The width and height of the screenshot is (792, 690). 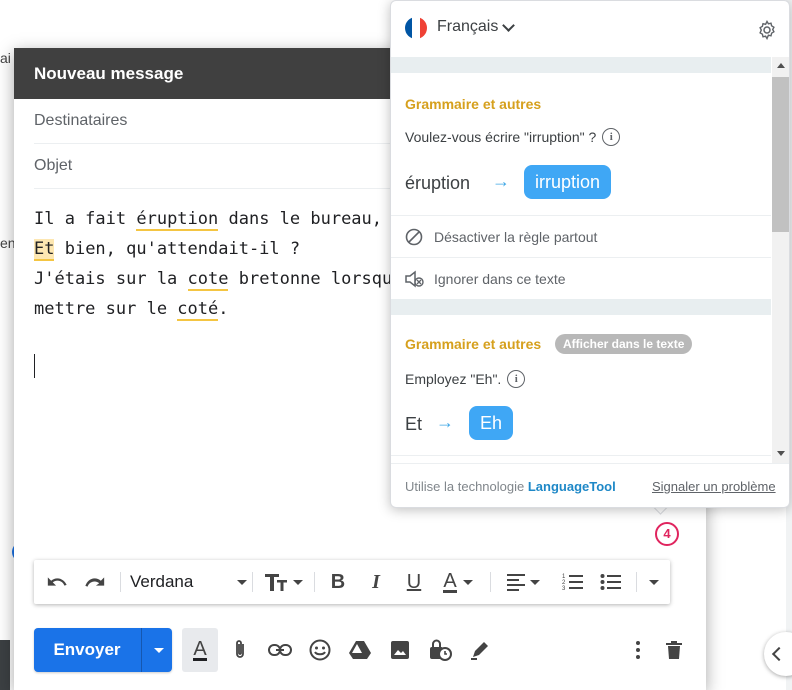 What do you see at coordinates (109, 73) in the screenshot?
I see `compose-title: Nouveau message` at bounding box center [109, 73].